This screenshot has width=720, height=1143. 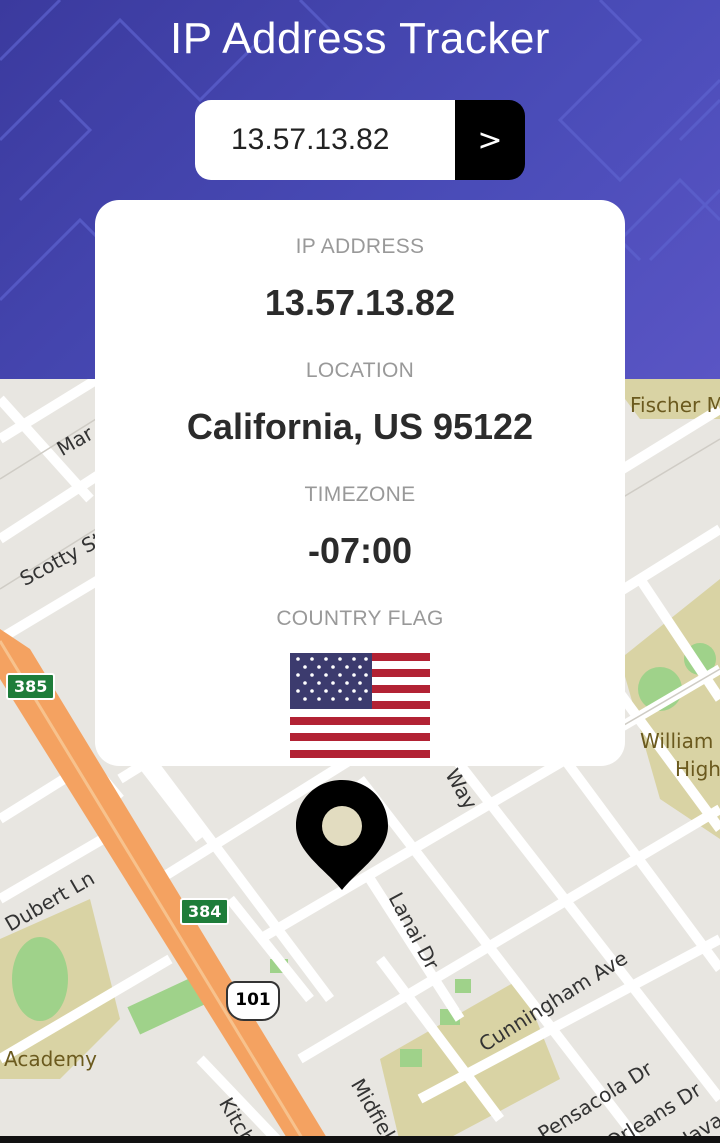 What do you see at coordinates (360, 618) in the screenshot?
I see `country-flag-label: COUNTRY FLAG` at bounding box center [360, 618].